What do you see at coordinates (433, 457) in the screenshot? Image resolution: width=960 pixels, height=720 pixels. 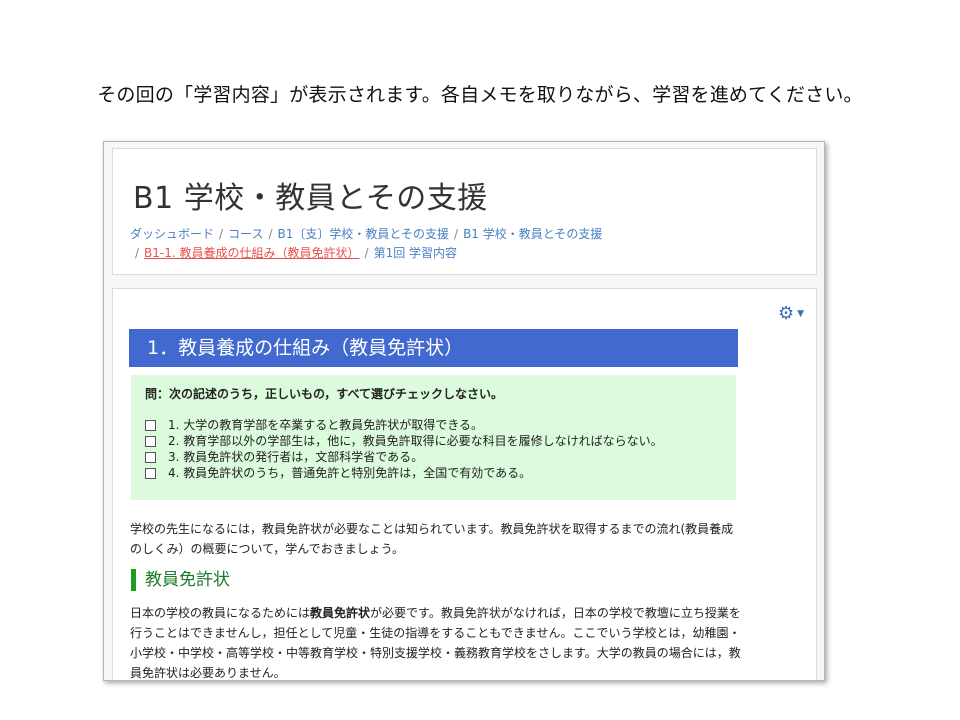 I see `quiz-option: 3. 教員免許状の発行者は，文部科学省である。` at bounding box center [433, 457].